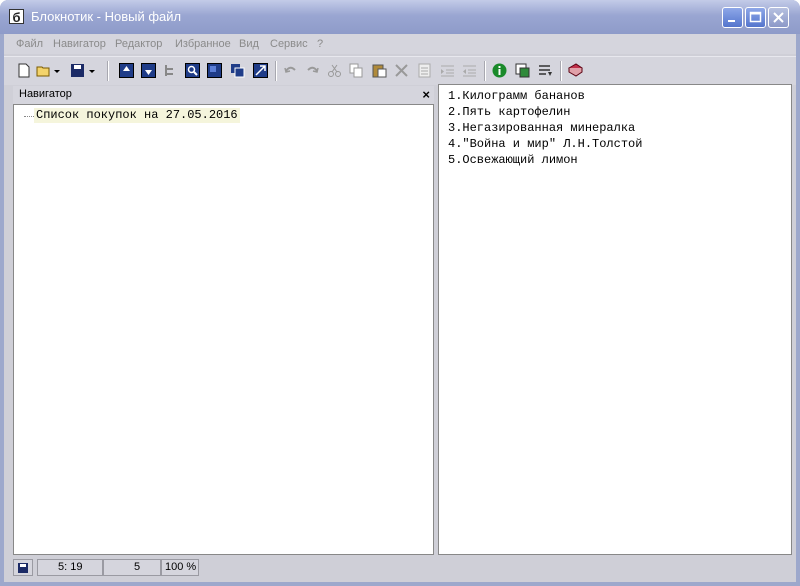 Image resolution: width=800 pixels, height=586 pixels. I want to click on nav-down-icon, so click(148, 70).